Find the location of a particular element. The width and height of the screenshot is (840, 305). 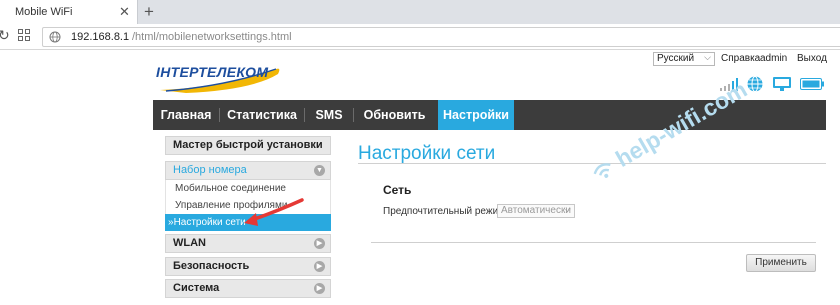

sidebar-item-mobile-connection: Мобильное соединение is located at coordinates (248, 188).